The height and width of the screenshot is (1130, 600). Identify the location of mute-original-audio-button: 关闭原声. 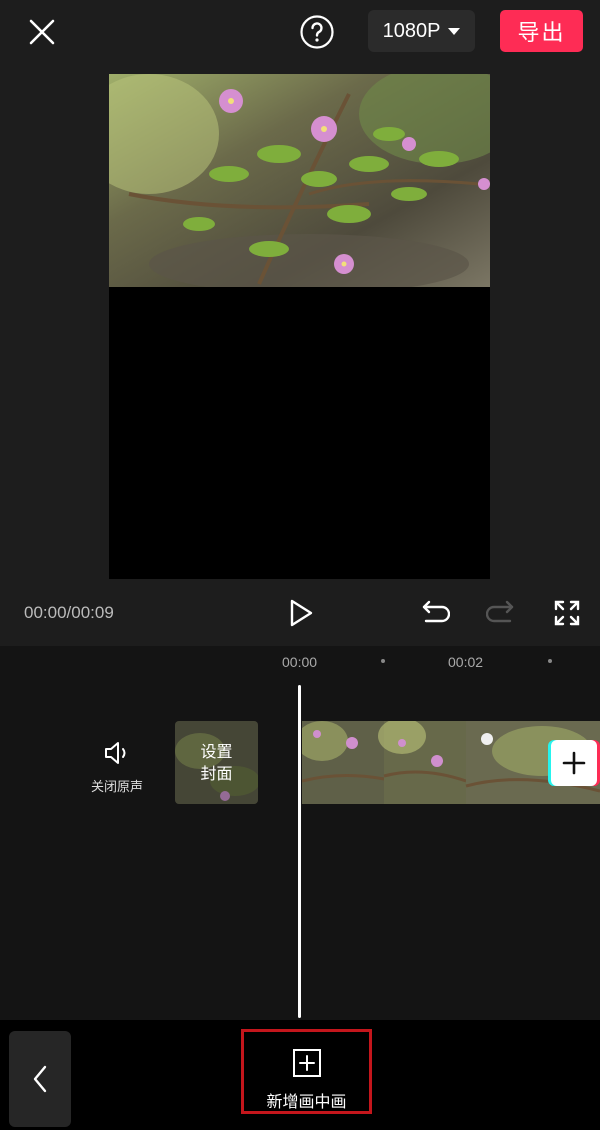
(117, 767).